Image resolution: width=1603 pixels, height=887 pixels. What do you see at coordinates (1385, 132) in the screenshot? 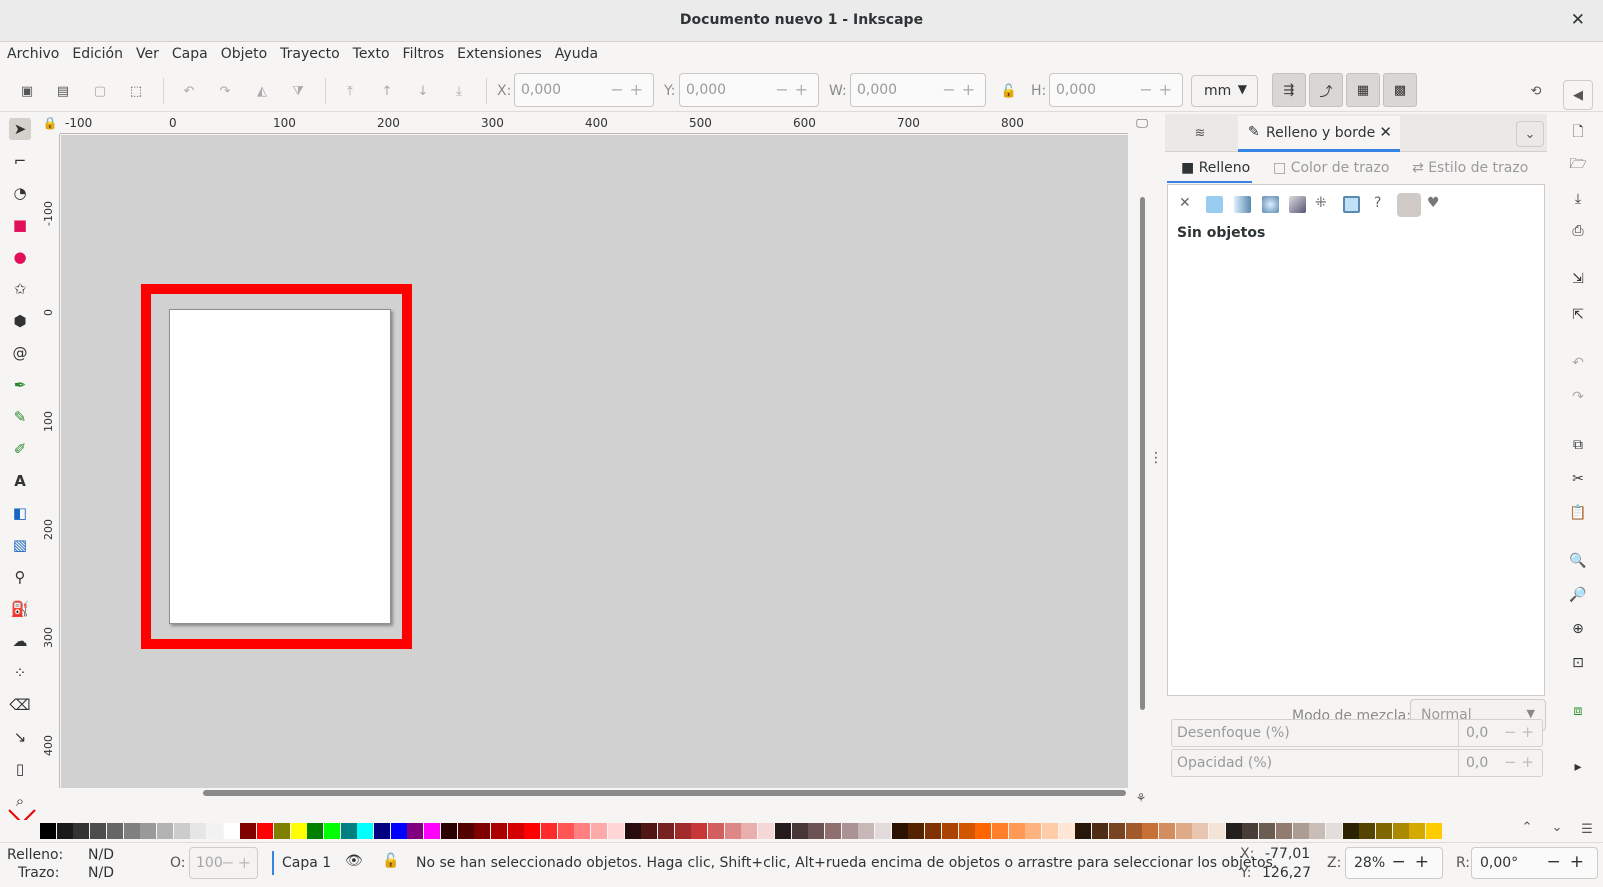
I see `close-tab-icon: ✕` at bounding box center [1385, 132].